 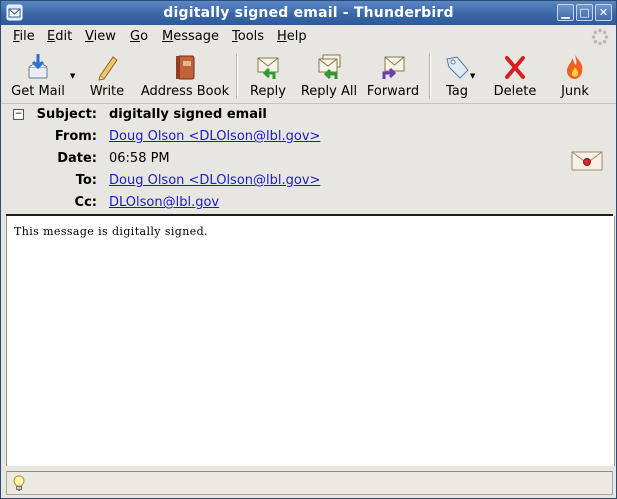 What do you see at coordinates (393, 67) in the screenshot?
I see `forward-icon` at bounding box center [393, 67].